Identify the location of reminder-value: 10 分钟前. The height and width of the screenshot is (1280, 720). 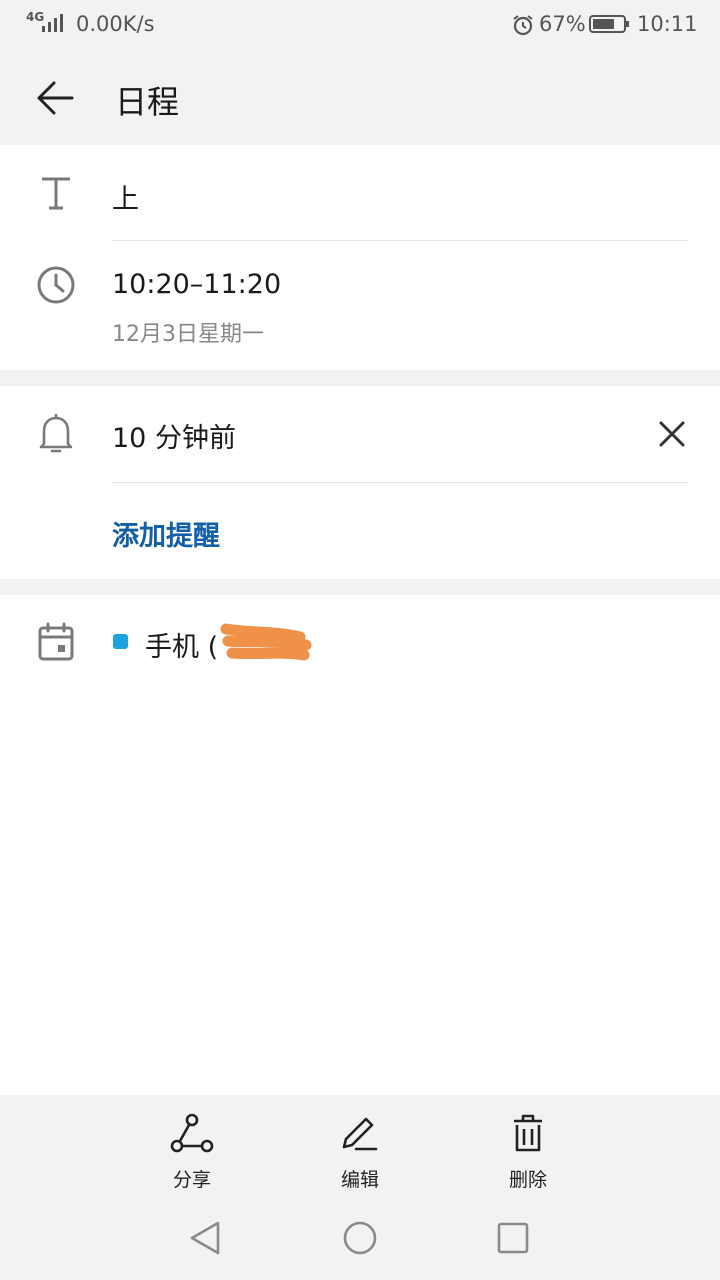
(174, 435).